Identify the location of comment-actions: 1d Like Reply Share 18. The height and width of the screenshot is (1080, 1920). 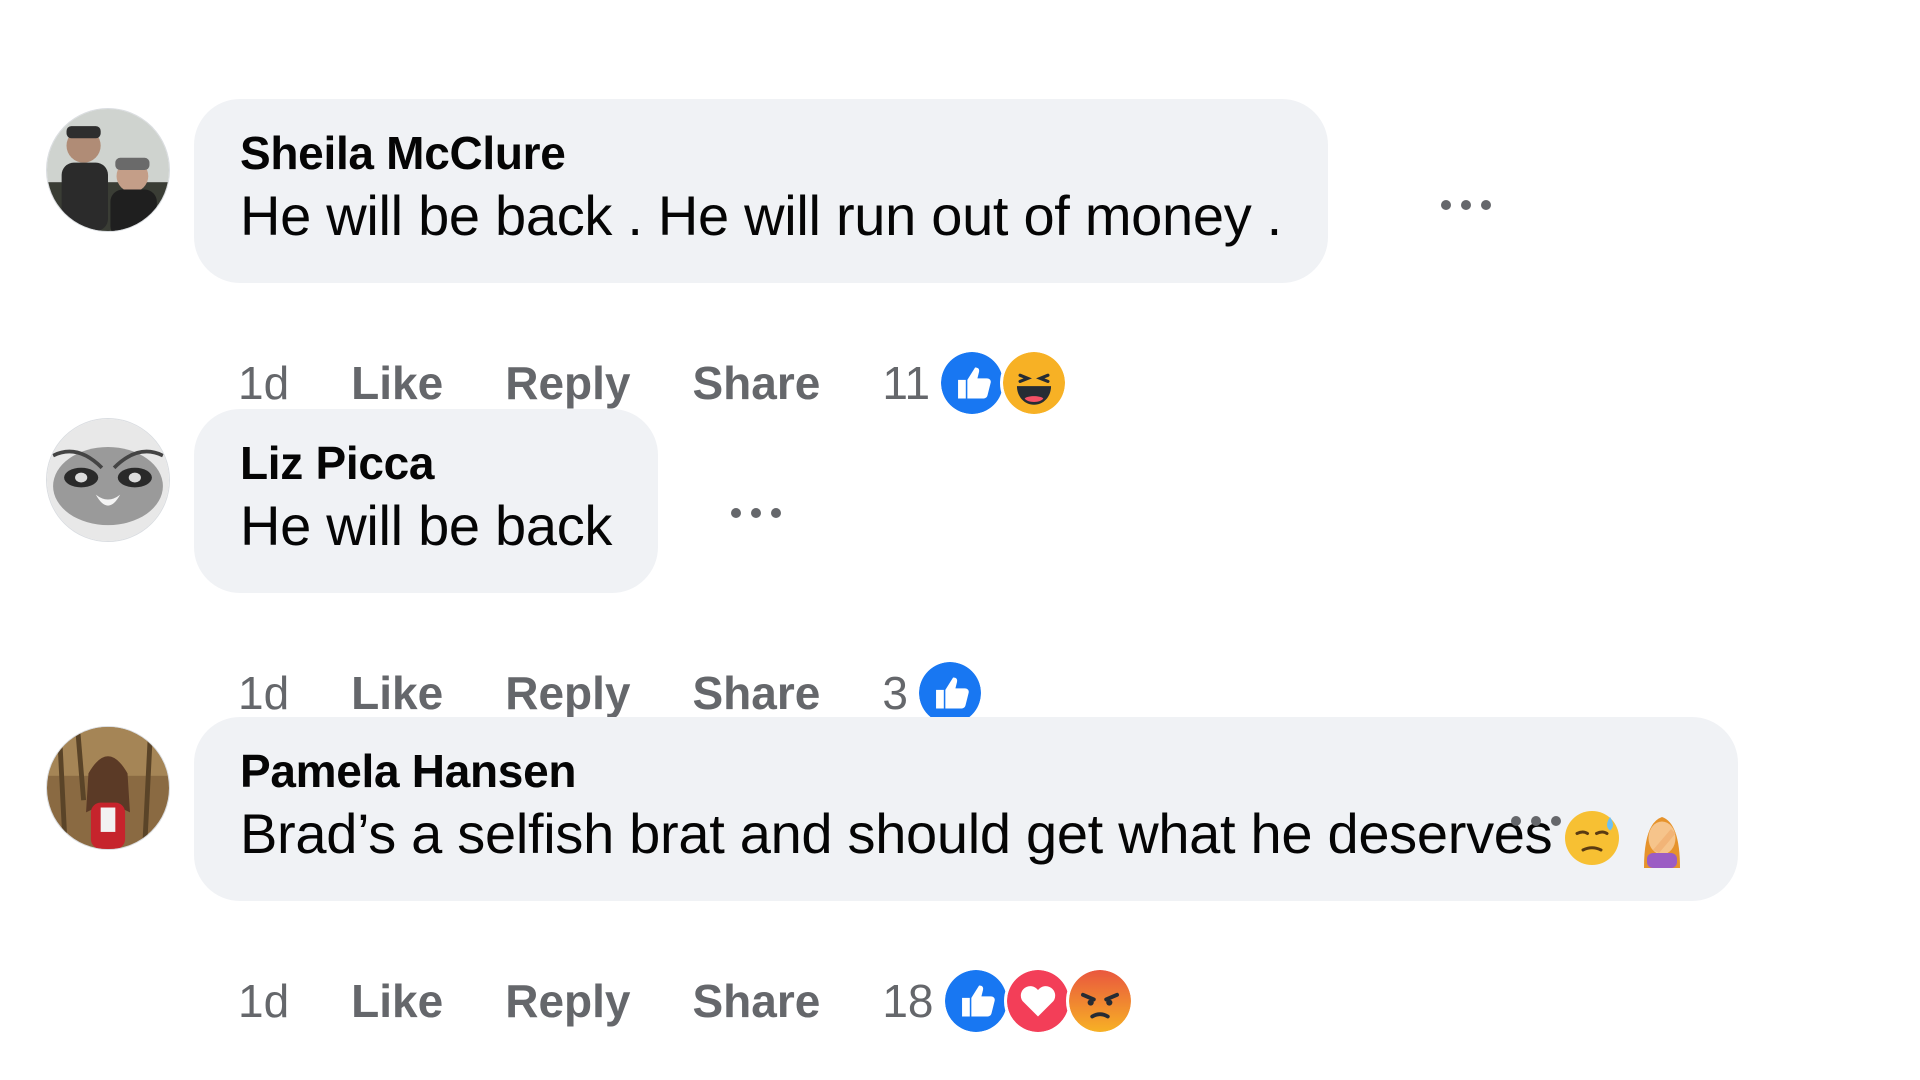
(686, 1001).